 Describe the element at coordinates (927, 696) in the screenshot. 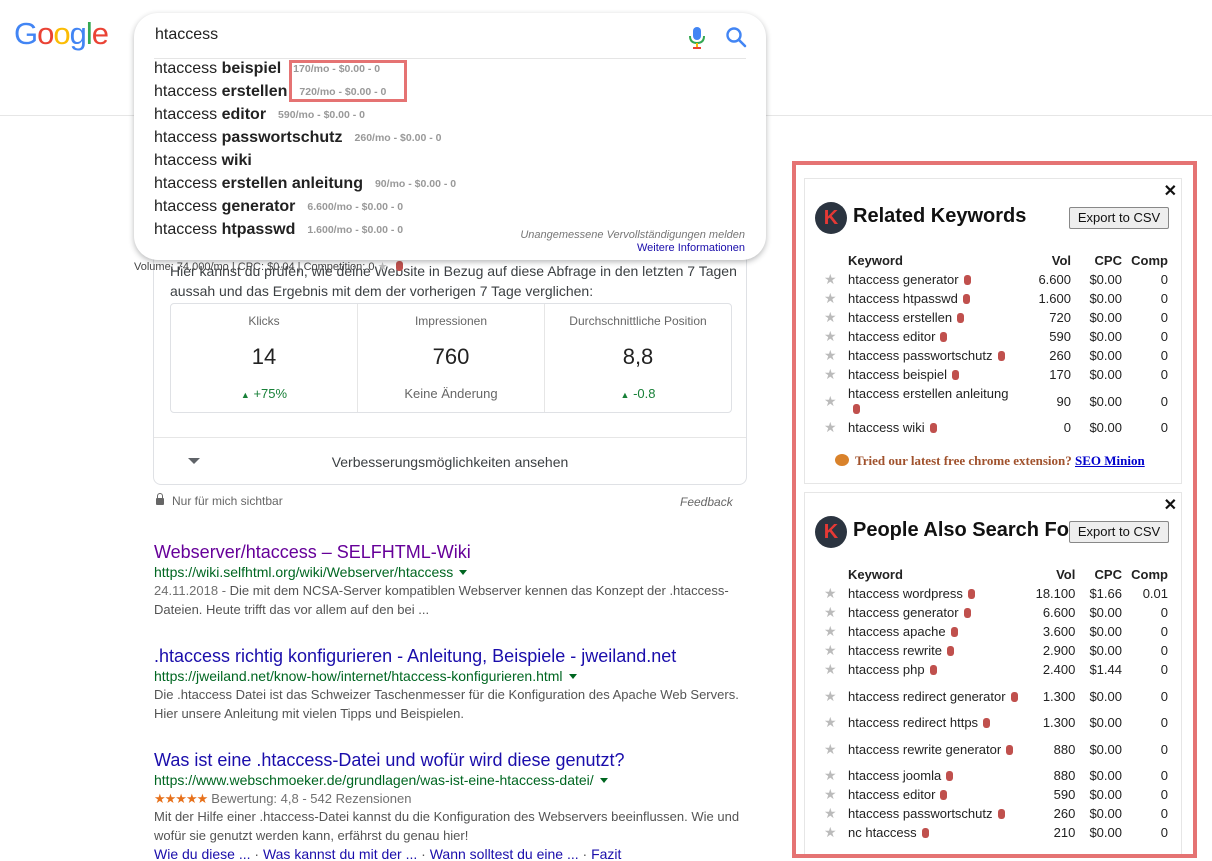

I see `keyword-text: htaccess redirect generator` at that location.